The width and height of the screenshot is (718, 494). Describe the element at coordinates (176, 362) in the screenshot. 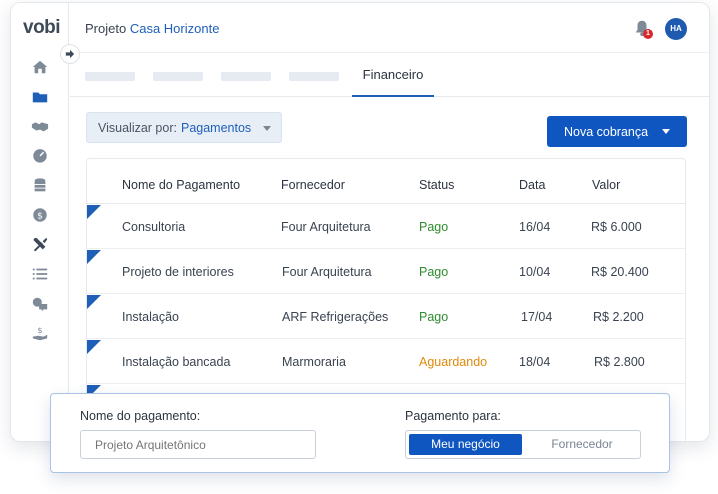

I see `payment-name: Instalação bancada` at that location.